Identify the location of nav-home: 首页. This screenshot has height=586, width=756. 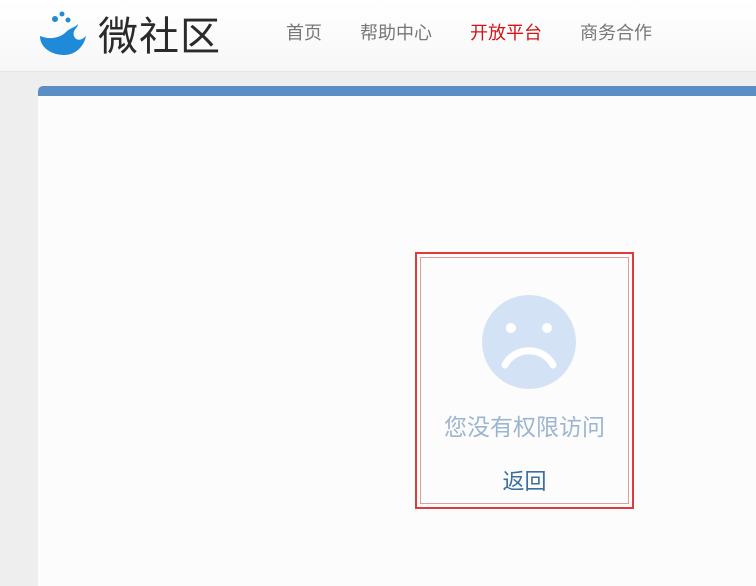
(304, 34).